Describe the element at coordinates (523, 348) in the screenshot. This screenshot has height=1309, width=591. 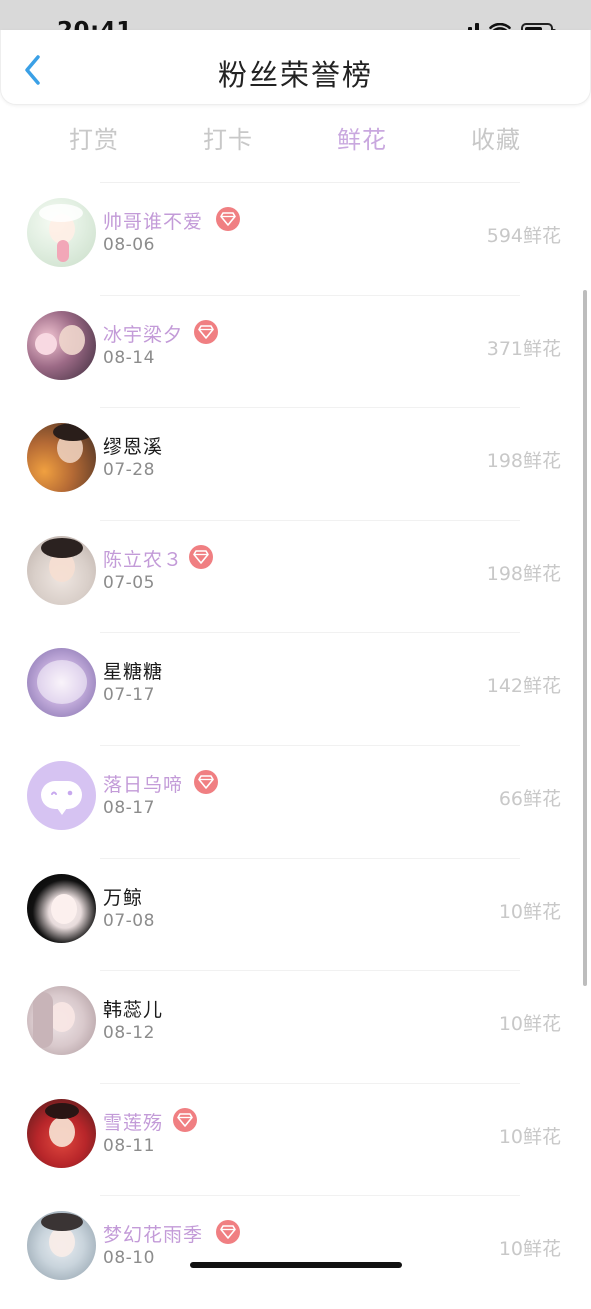
I see `flower-count: 371鲜花` at that location.